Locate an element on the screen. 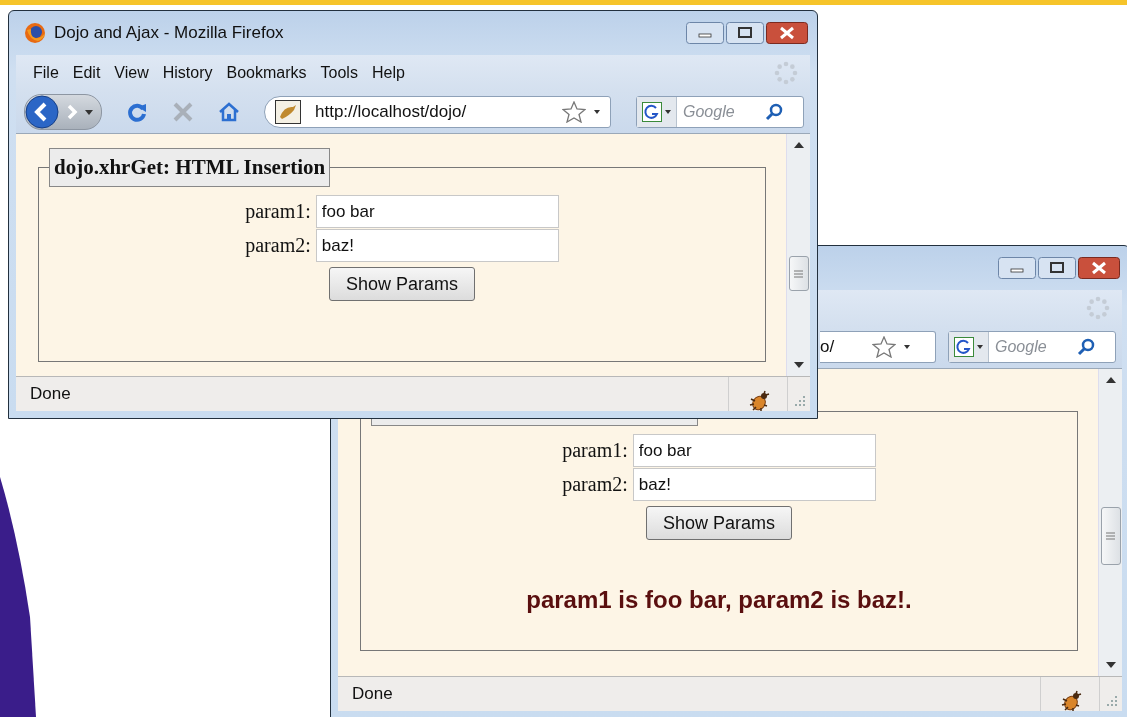  fieldset-legend: dojo.xhrGet: HTML Insertion is located at coordinates (190, 167).